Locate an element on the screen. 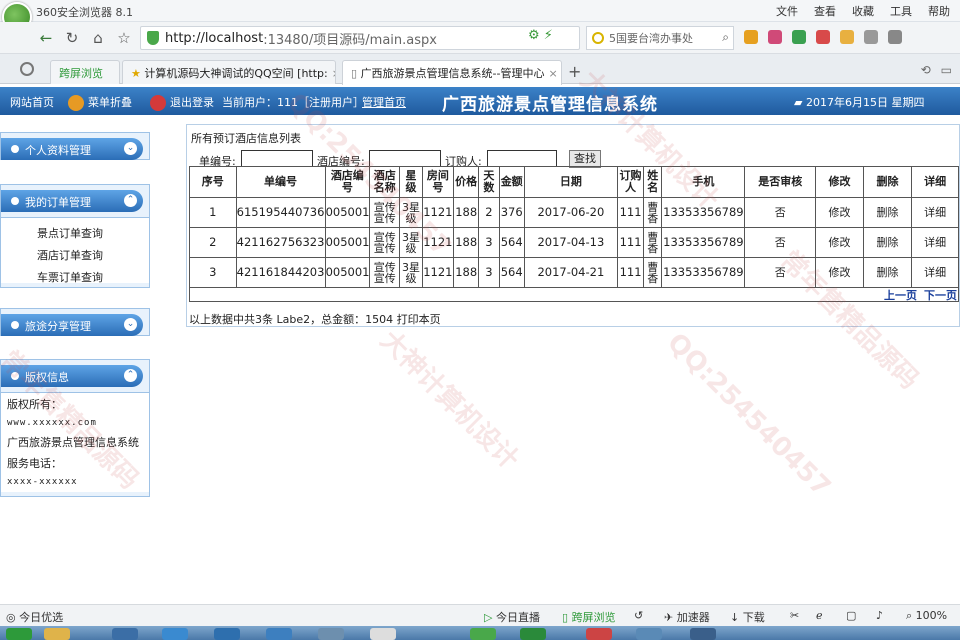  next-page-link: 下一页 is located at coordinates (940, 295).